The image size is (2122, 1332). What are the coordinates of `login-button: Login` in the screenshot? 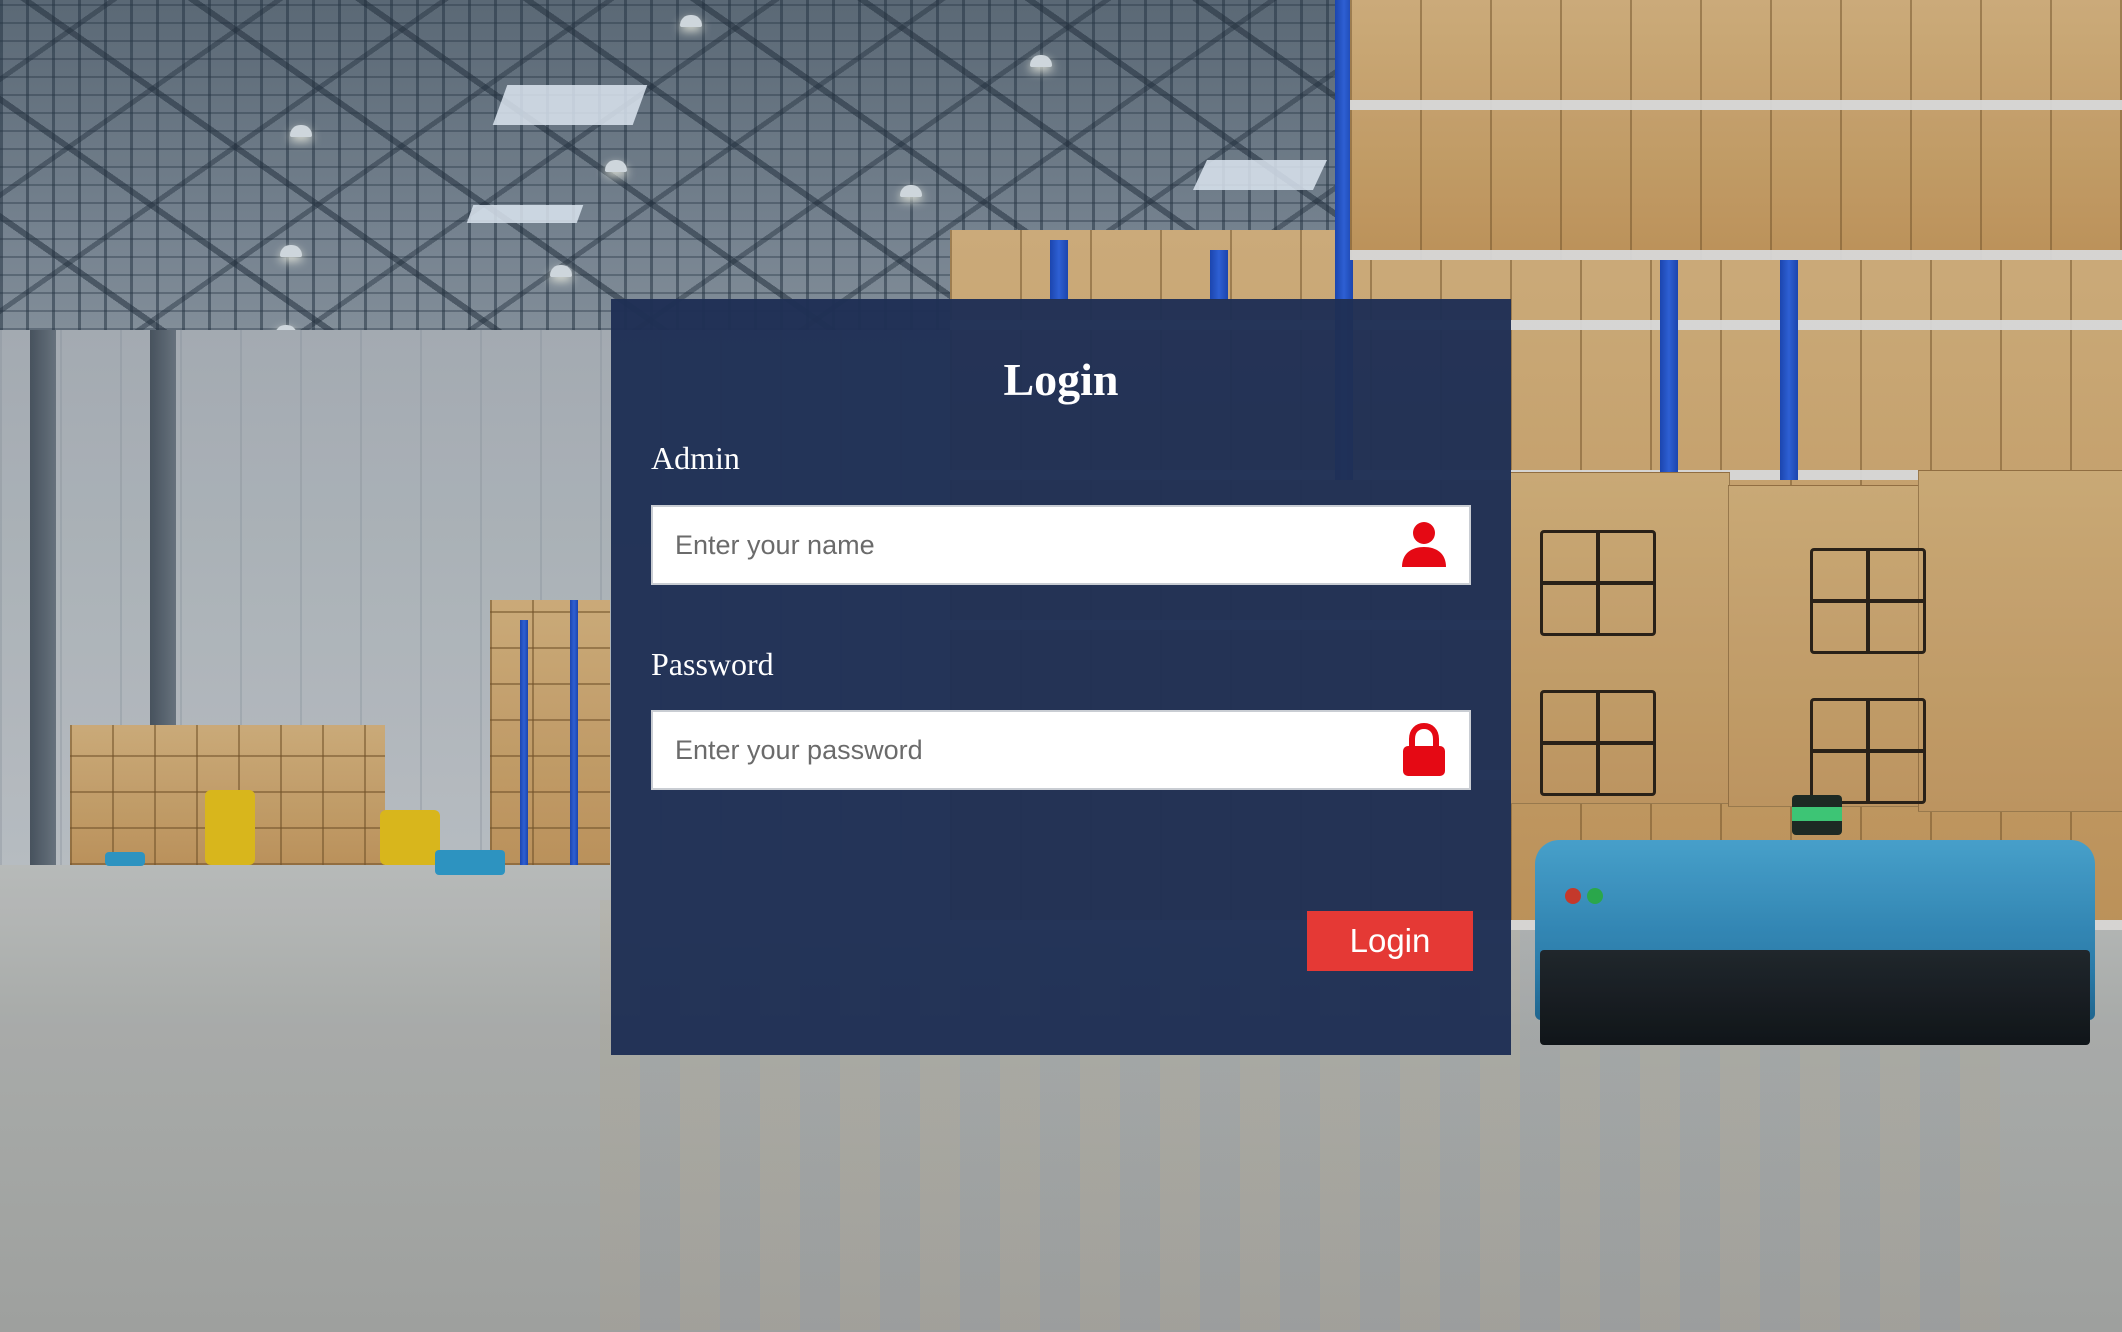 It's located at (1390, 941).